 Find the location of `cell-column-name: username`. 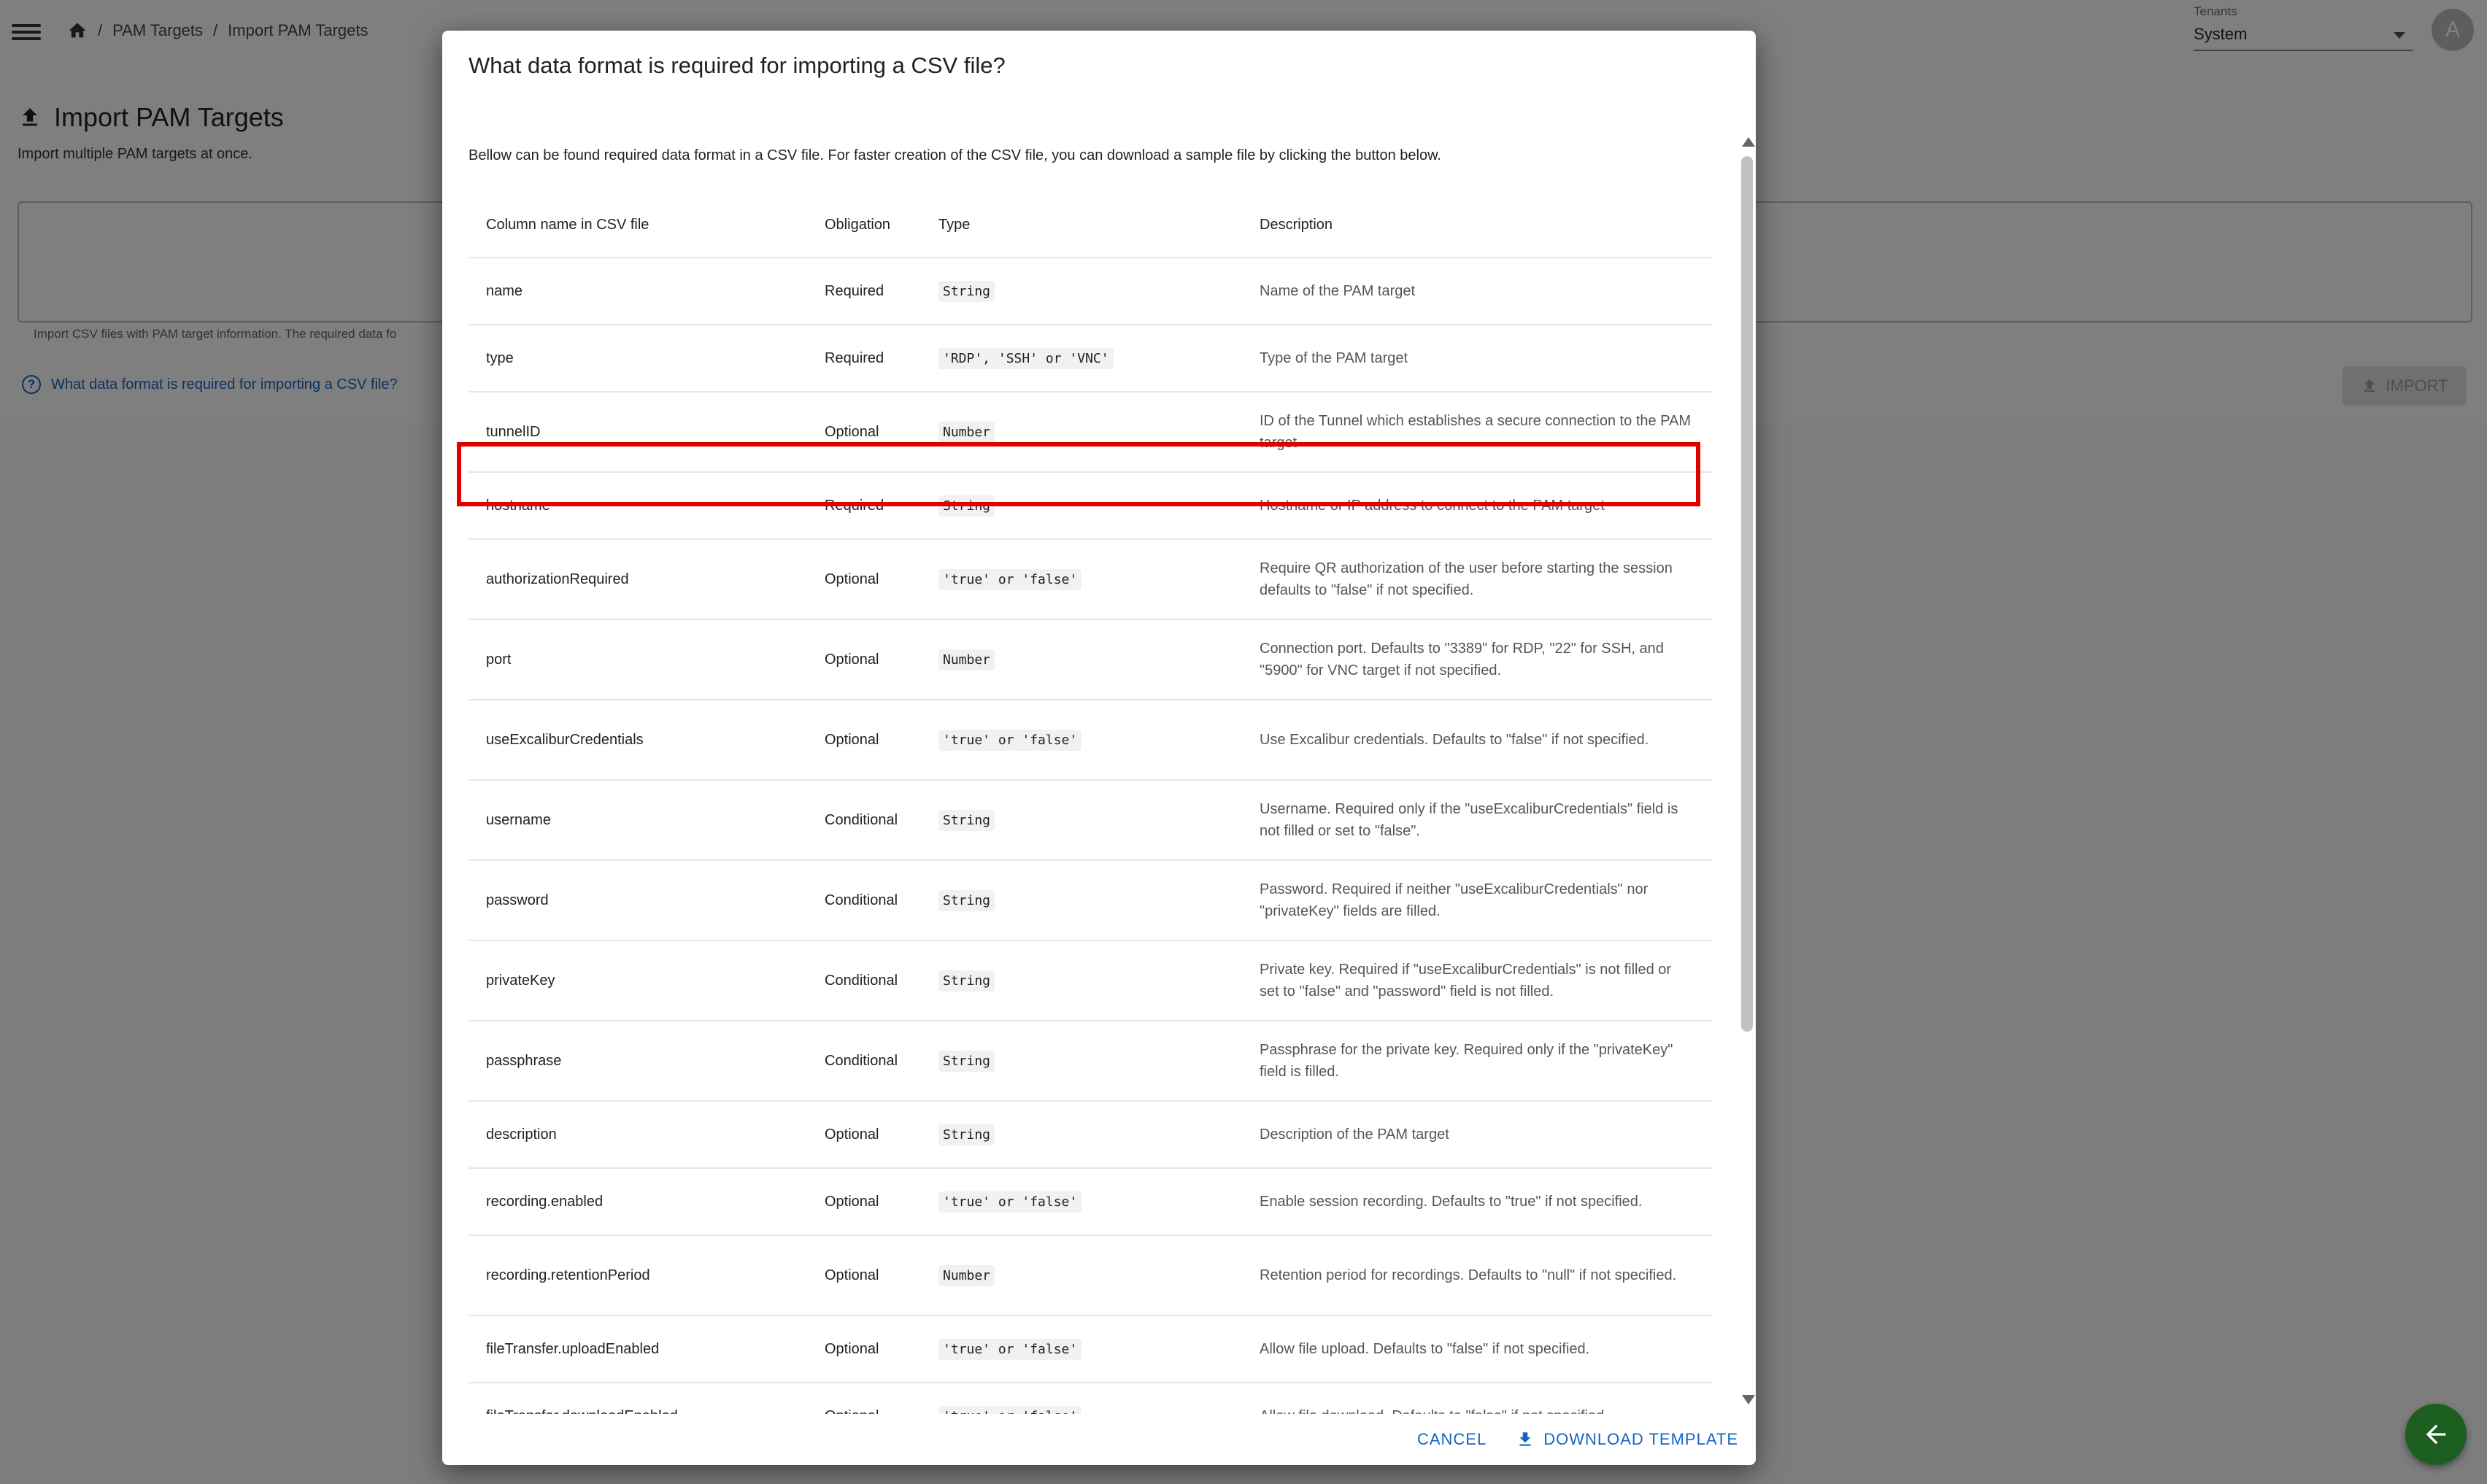

cell-column-name: username is located at coordinates (638, 821).